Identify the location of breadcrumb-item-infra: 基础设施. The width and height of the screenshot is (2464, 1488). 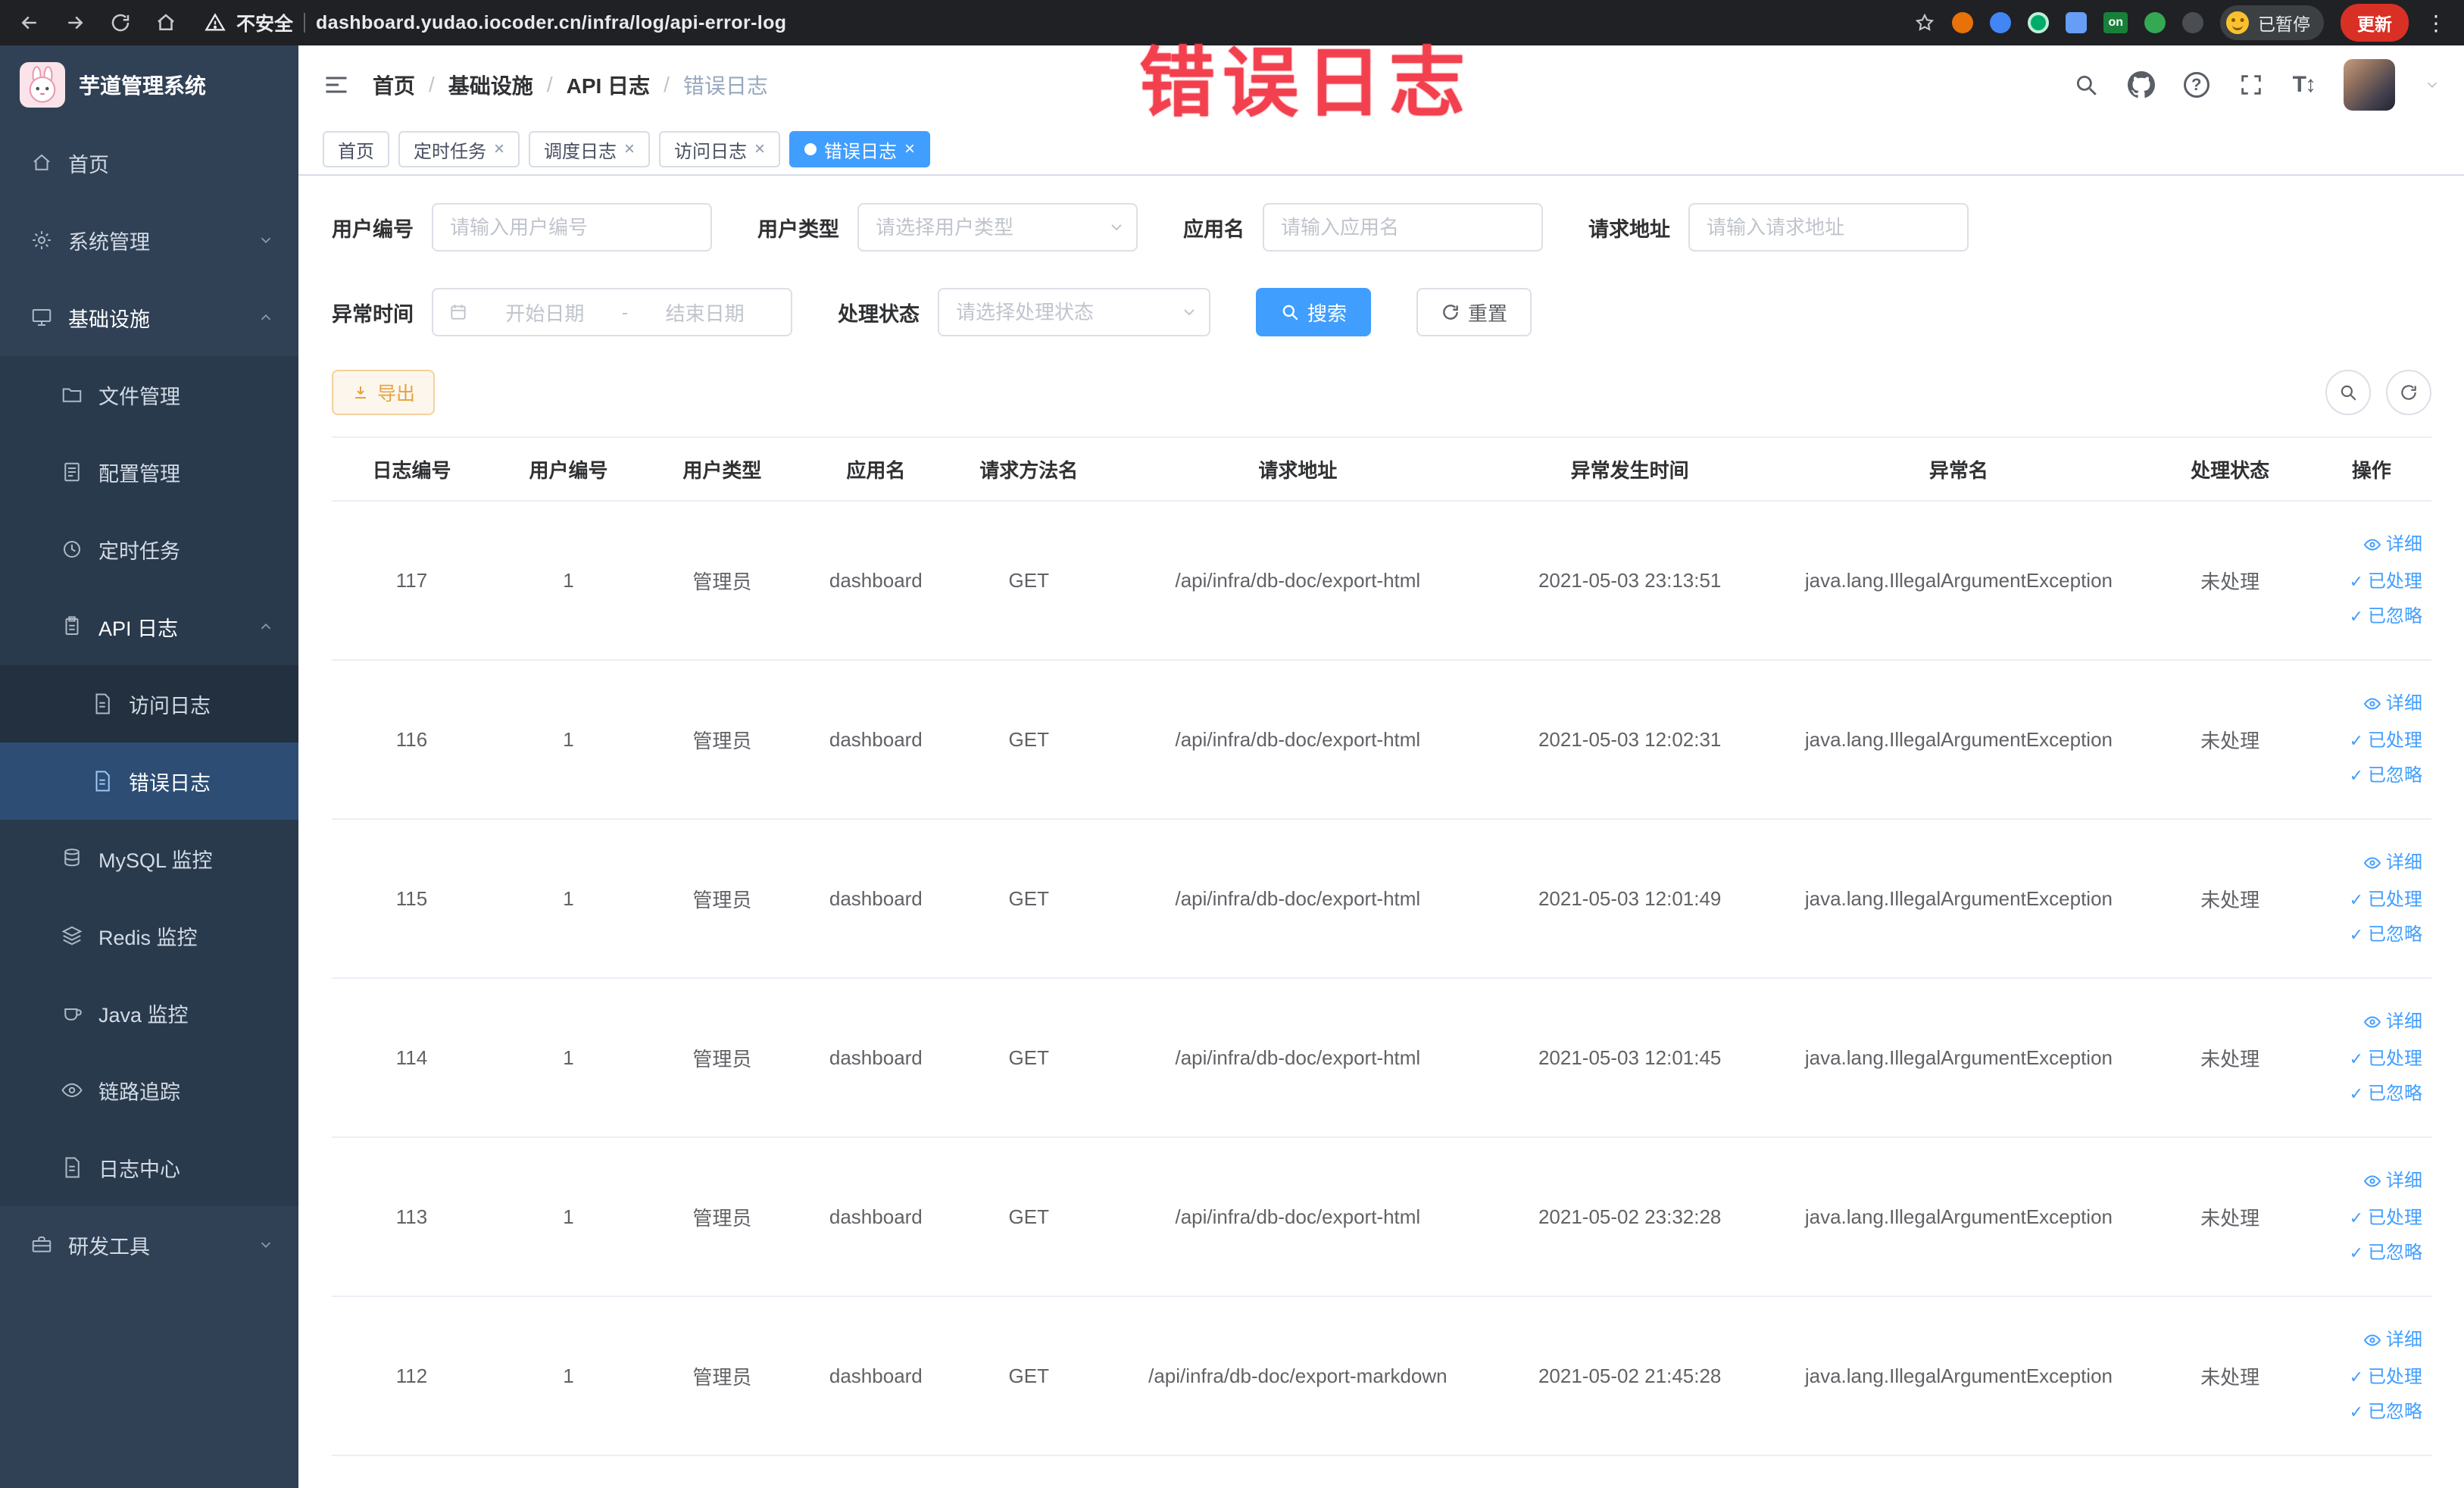
(490, 85).